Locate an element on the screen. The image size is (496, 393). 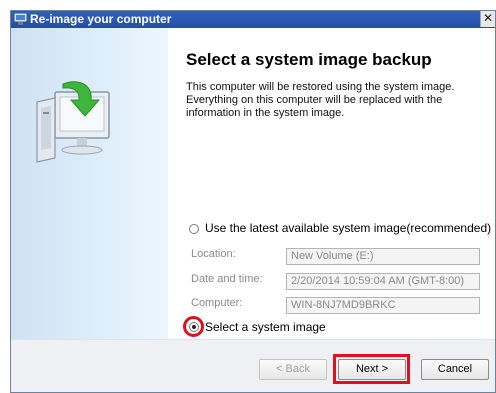
location-label: Location: is located at coordinates (213, 254).